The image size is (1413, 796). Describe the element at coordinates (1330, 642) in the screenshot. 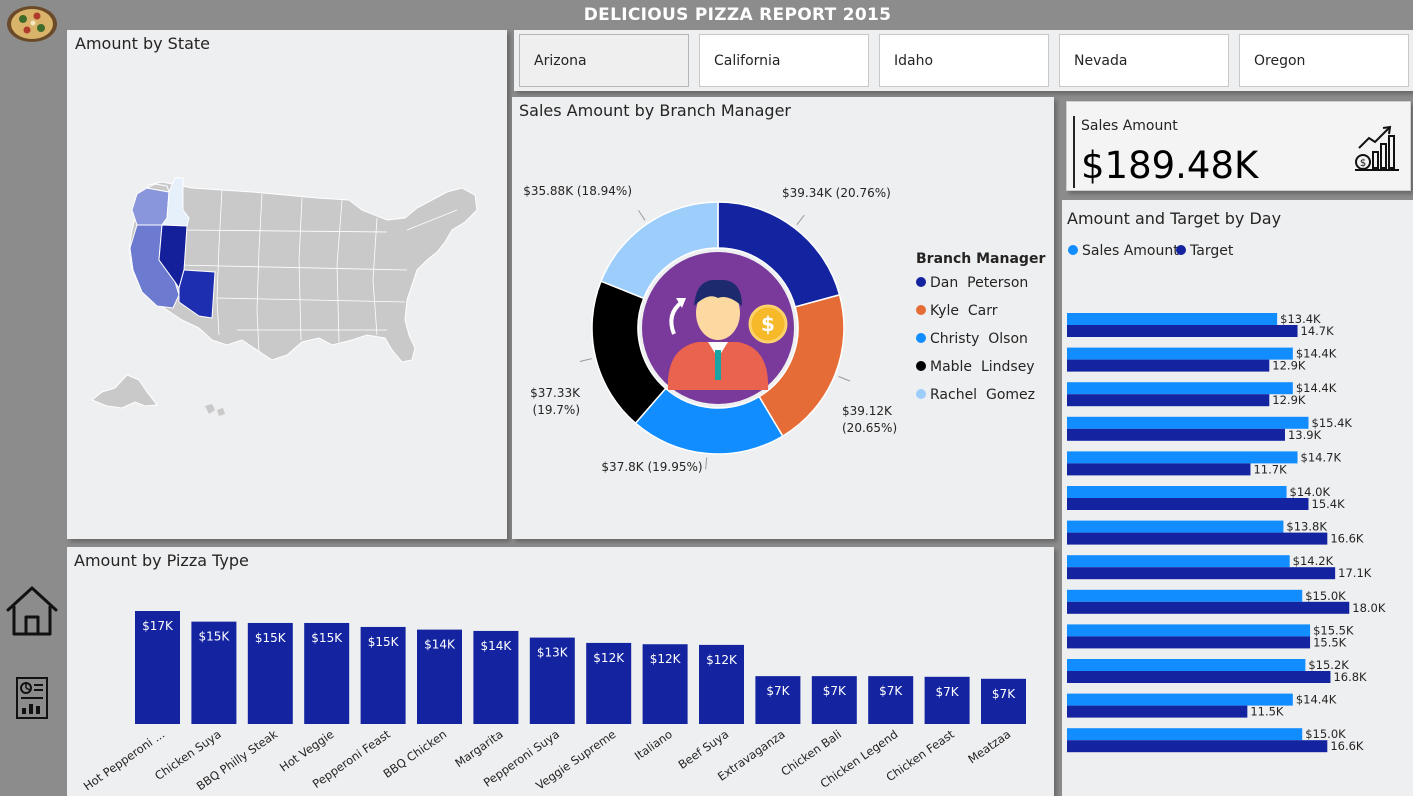

I see `day-bar-label-target: 15.5K` at that location.